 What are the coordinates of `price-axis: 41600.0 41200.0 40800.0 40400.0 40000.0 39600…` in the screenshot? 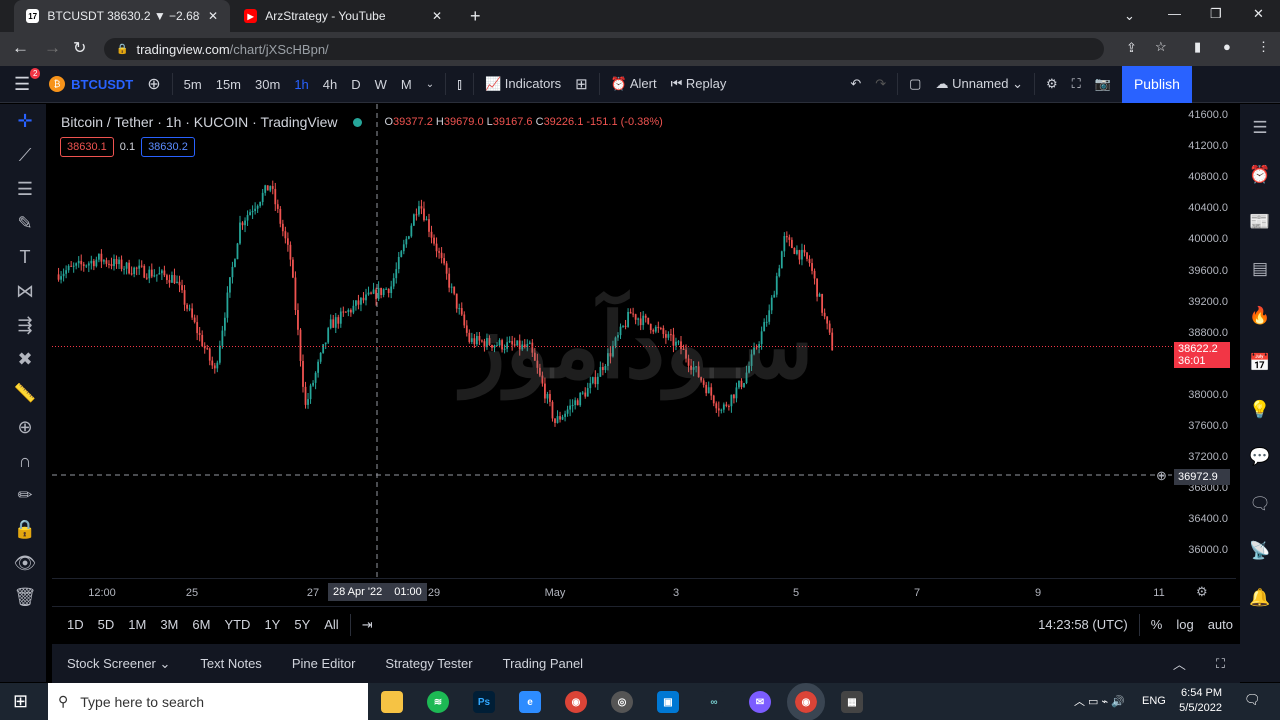 It's located at (1204, 341).